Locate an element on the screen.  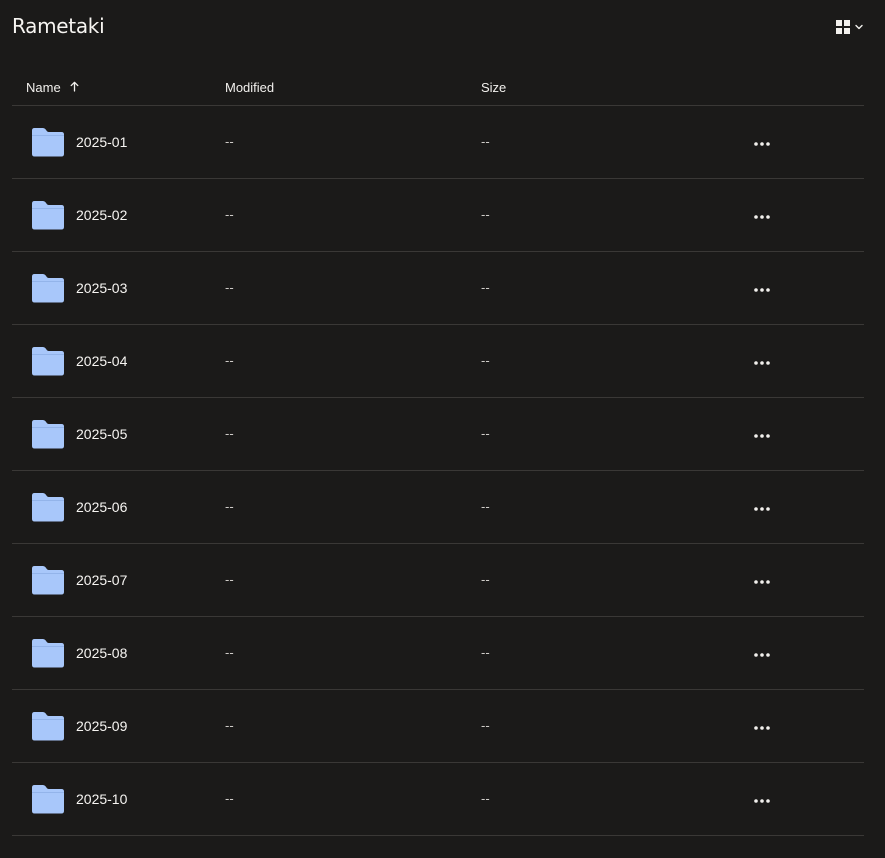
row-name: 2025-08 is located at coordinates (101, 653).